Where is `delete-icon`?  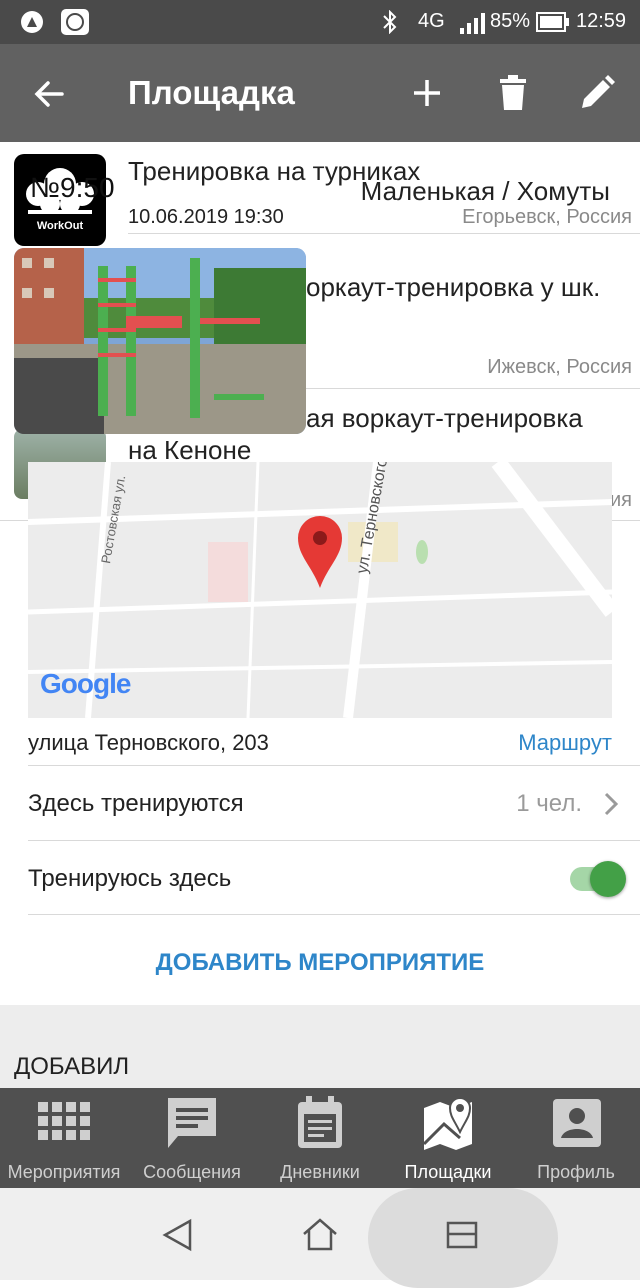
delete-icon is located at coordinates (513, 93).